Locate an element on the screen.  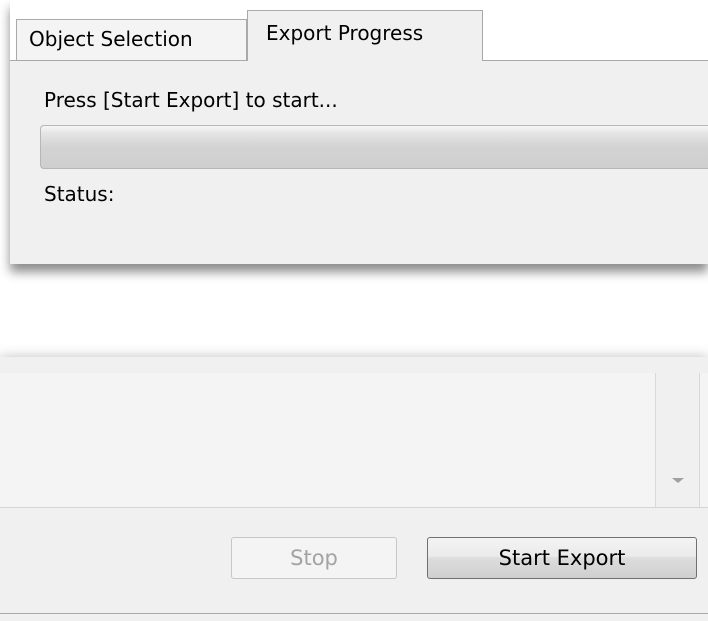
stop-button: Stop is located at coordinates (314, 558).